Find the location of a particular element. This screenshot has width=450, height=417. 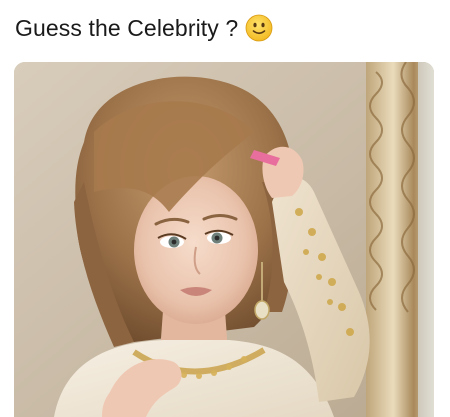

post-caption: Guess the Celebrity ? is located at coordinates (144, 28).